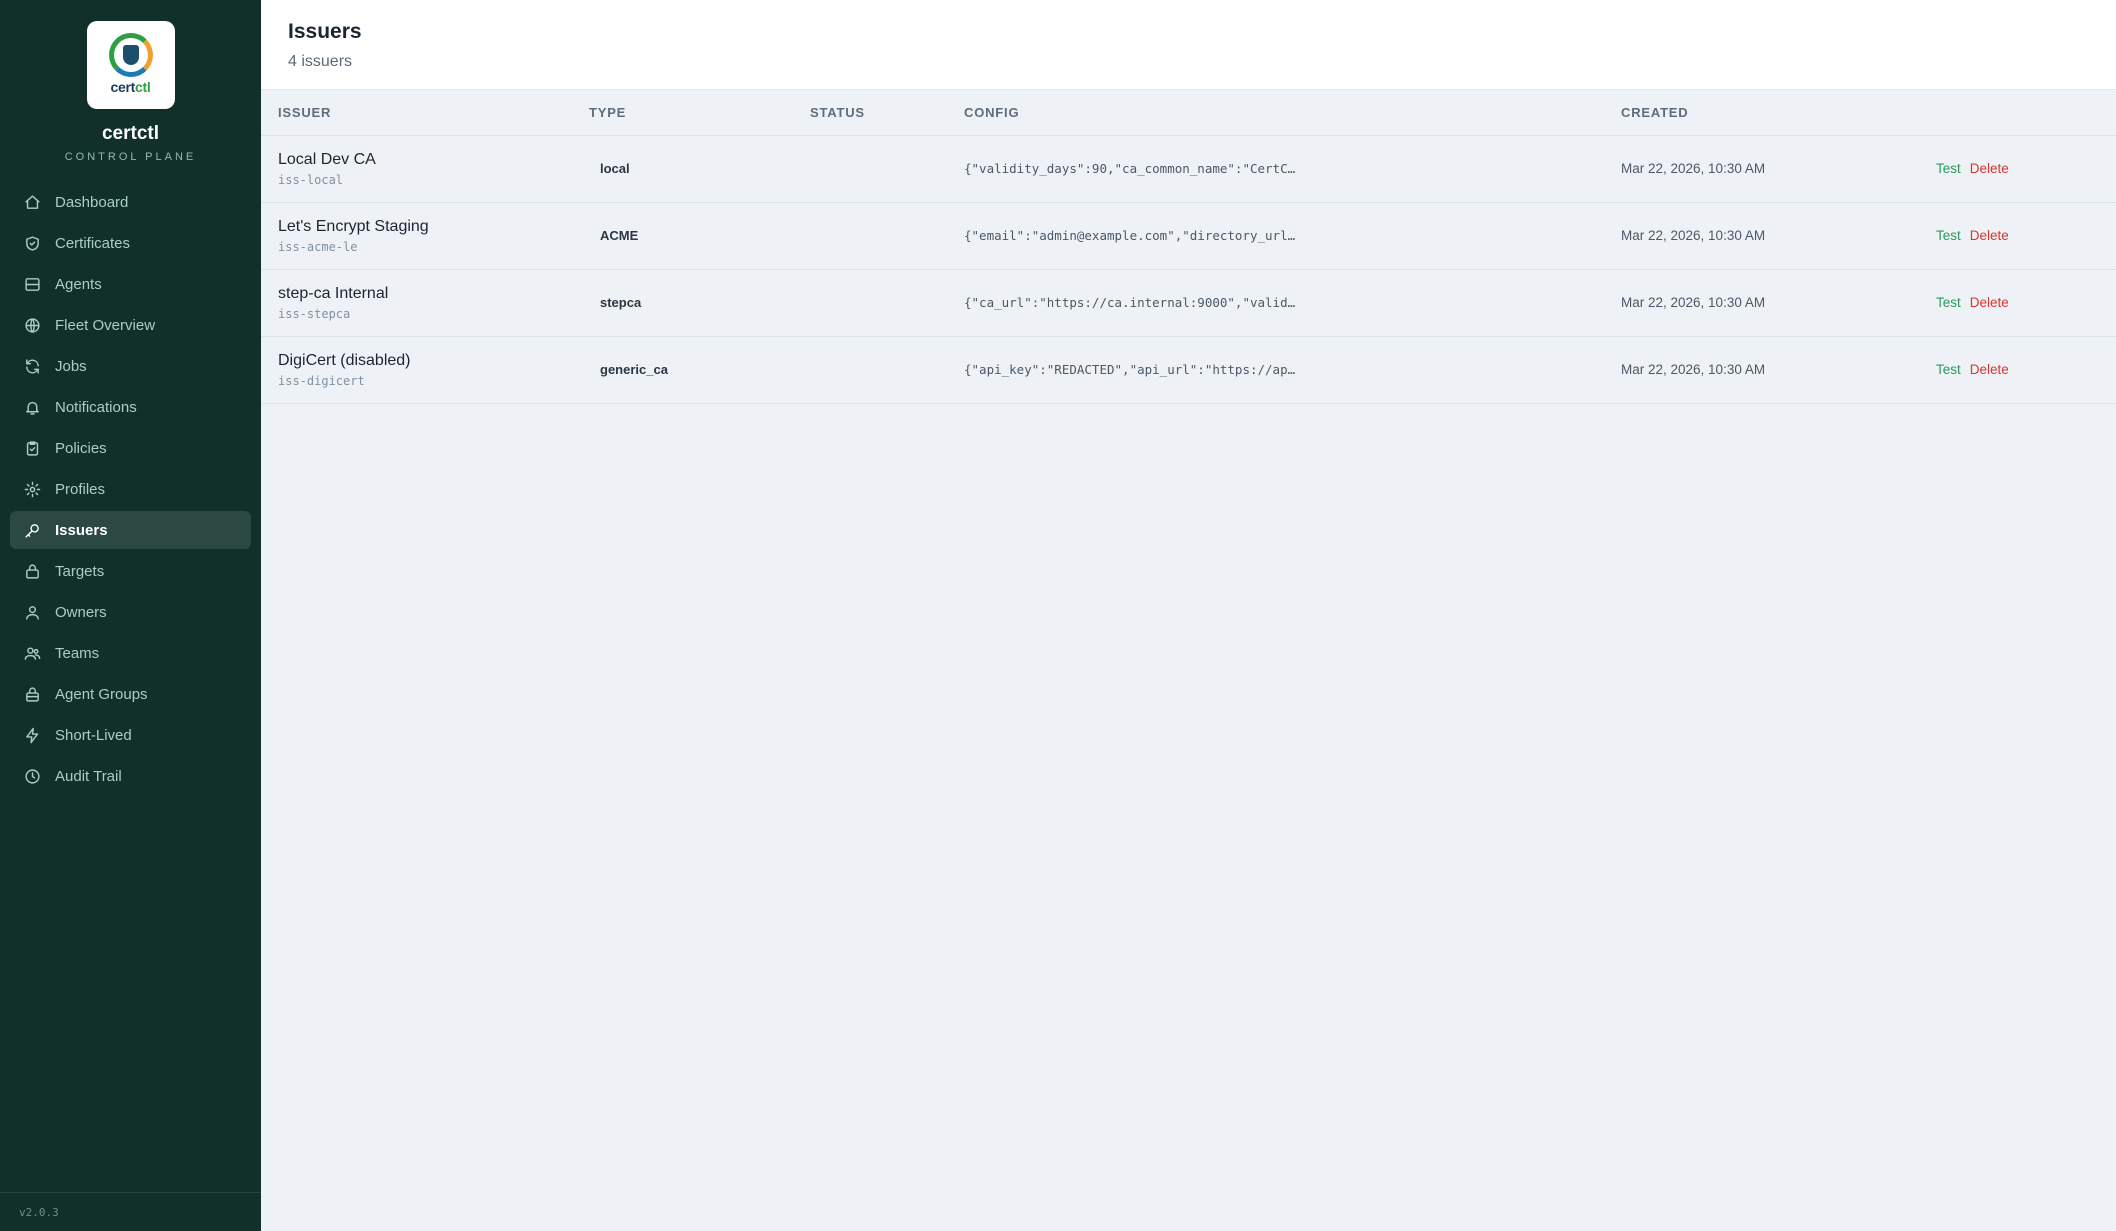 This screenshot has width=2116, height=1231. What do you see at coordinates (105, 325) in the screenshot?
I see `sidebar-item-label: Fleet Overview` at bounding box center [105, 325].